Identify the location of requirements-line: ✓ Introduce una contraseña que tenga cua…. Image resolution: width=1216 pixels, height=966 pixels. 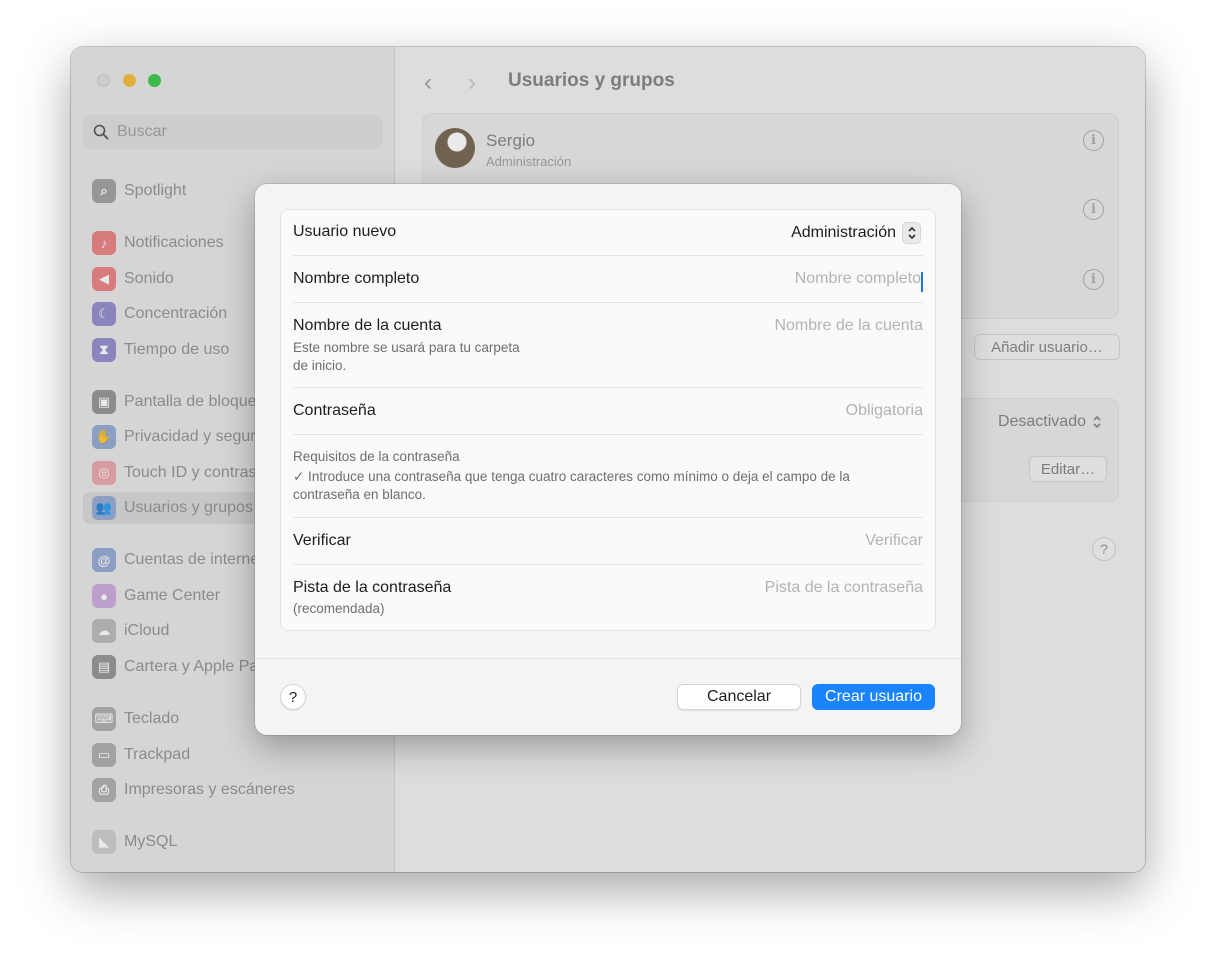
(571, 476).